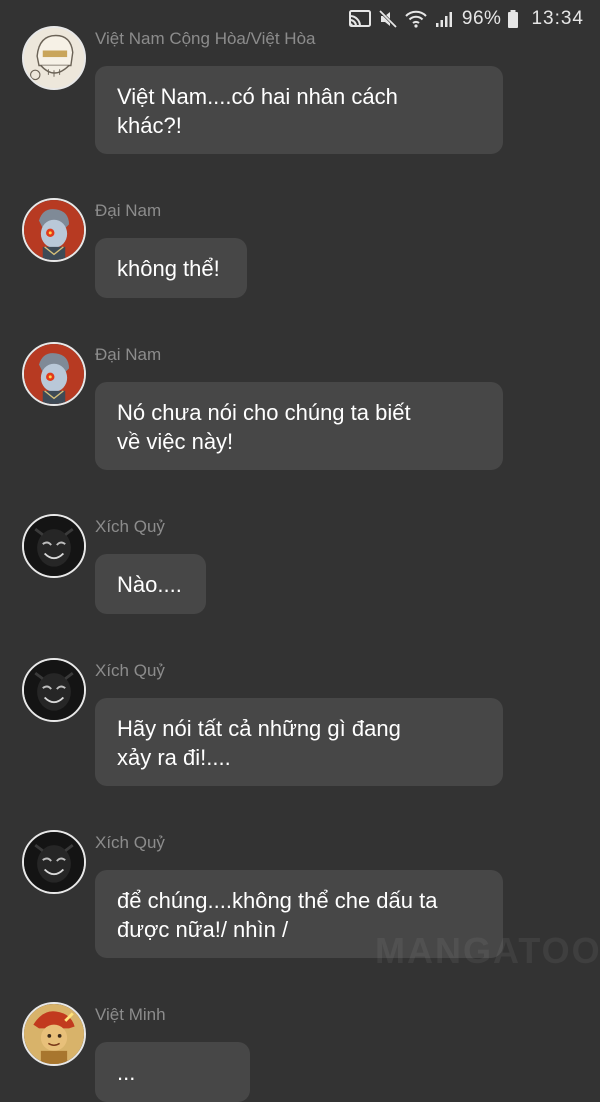 This screenshot has width=600, height=1102. What do you see at coordinates (277, 900) in the screenshot?
I see `message-line: để chúng....không thể che dấu ta` at bounding box center [277, 900].